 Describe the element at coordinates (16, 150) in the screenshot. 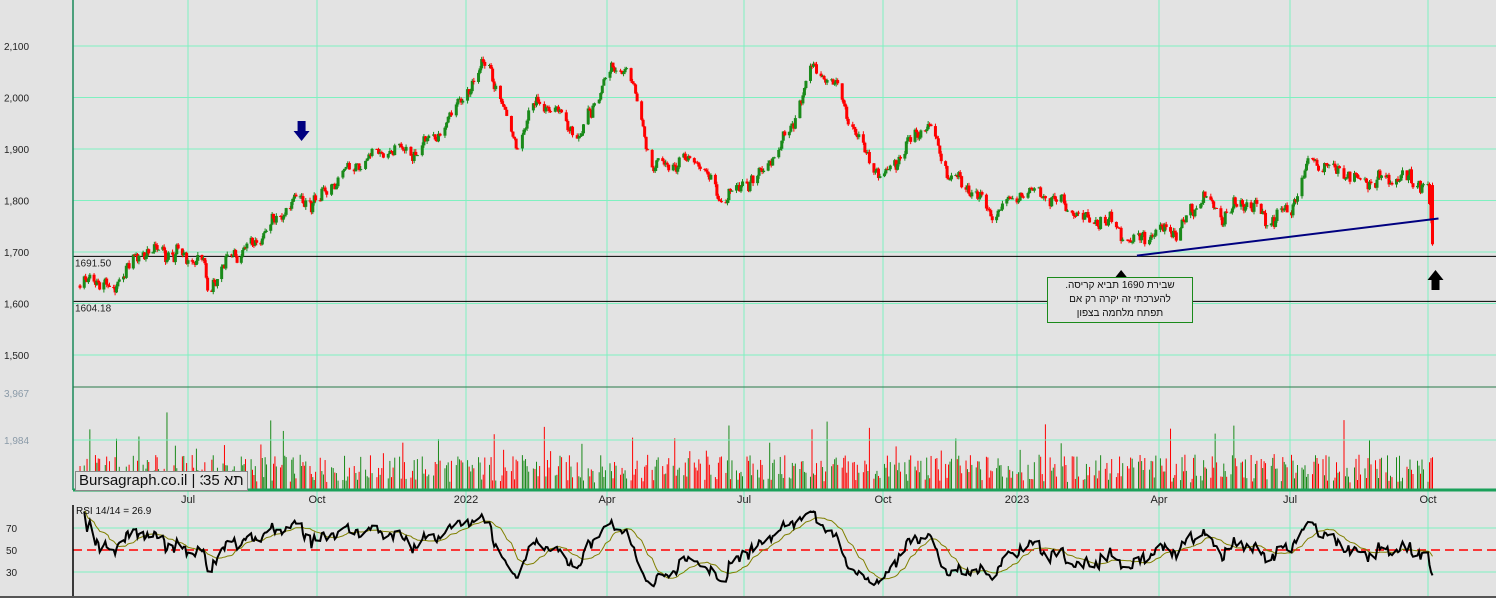

I see `y-tick-label: 1,900` at that location.